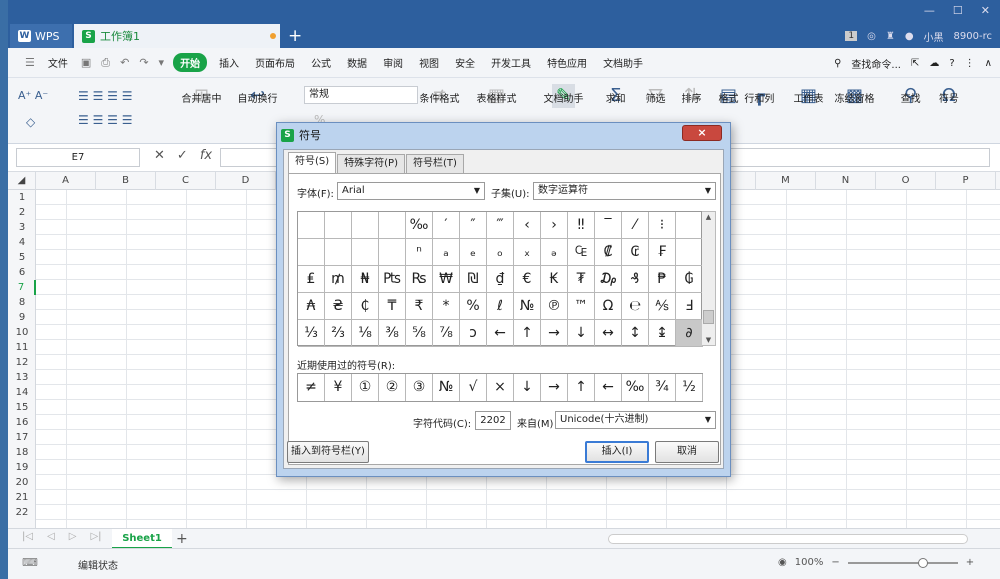 The width and height of the screenshot is (1000, 579). I want to click on symbol-cell: ↨, so click(662, 333).